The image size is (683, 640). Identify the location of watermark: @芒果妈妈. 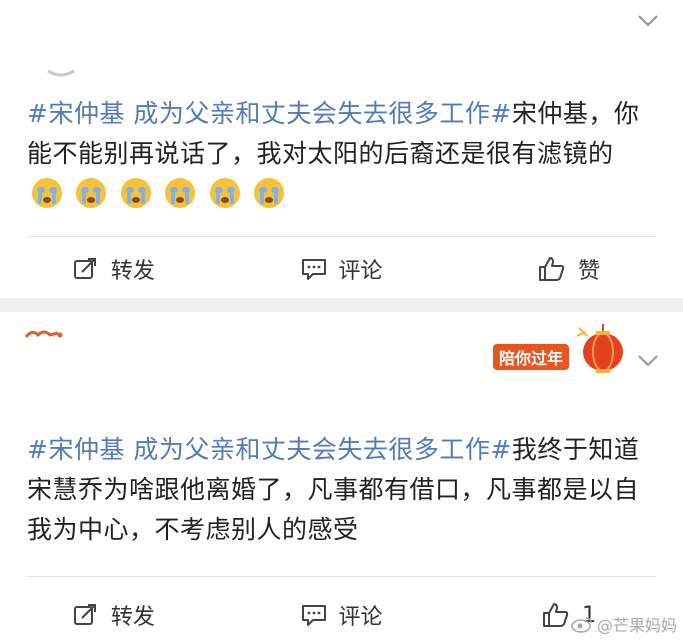
(624, 624).